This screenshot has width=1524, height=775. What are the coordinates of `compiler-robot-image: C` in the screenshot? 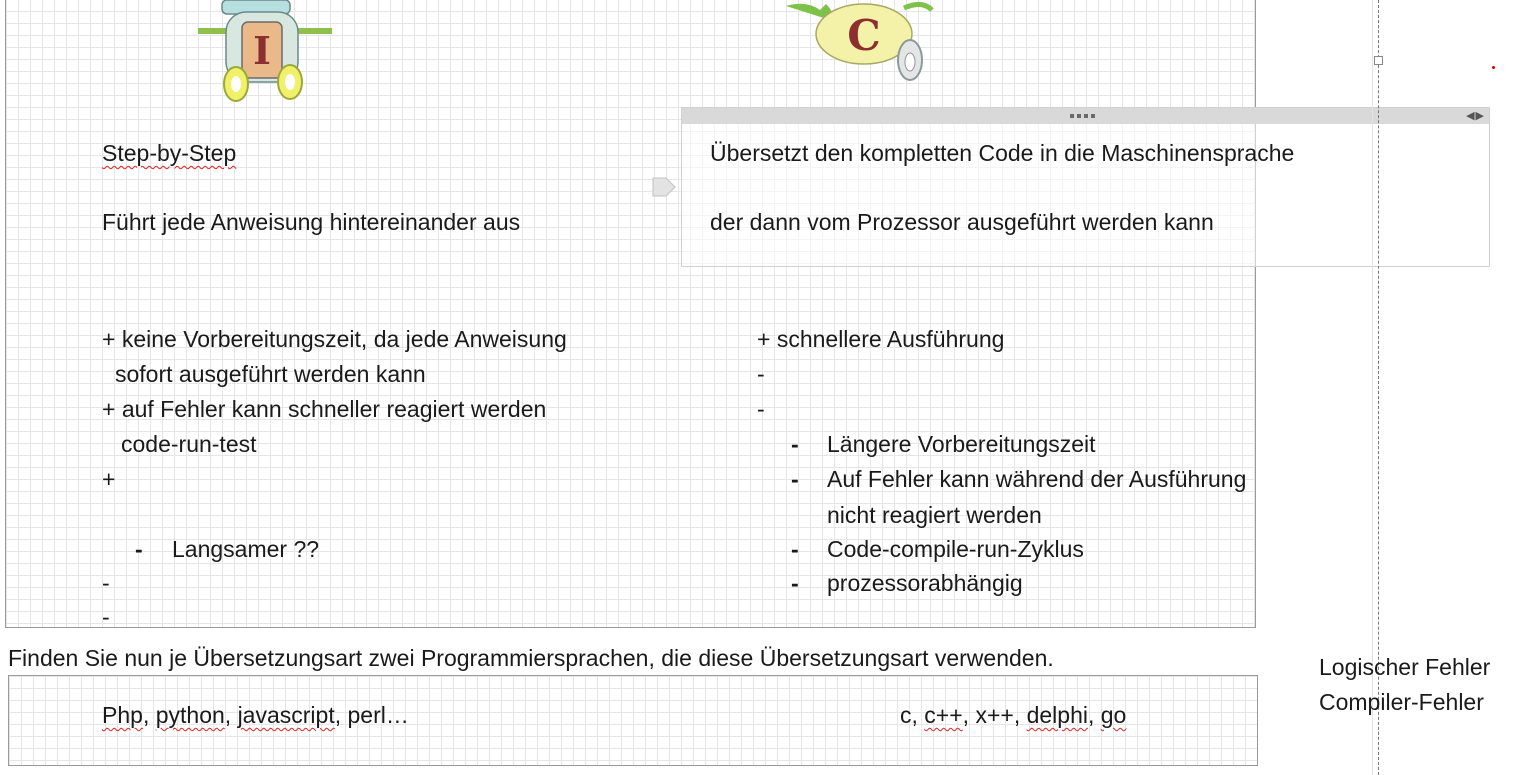 It's located at (860, 41).